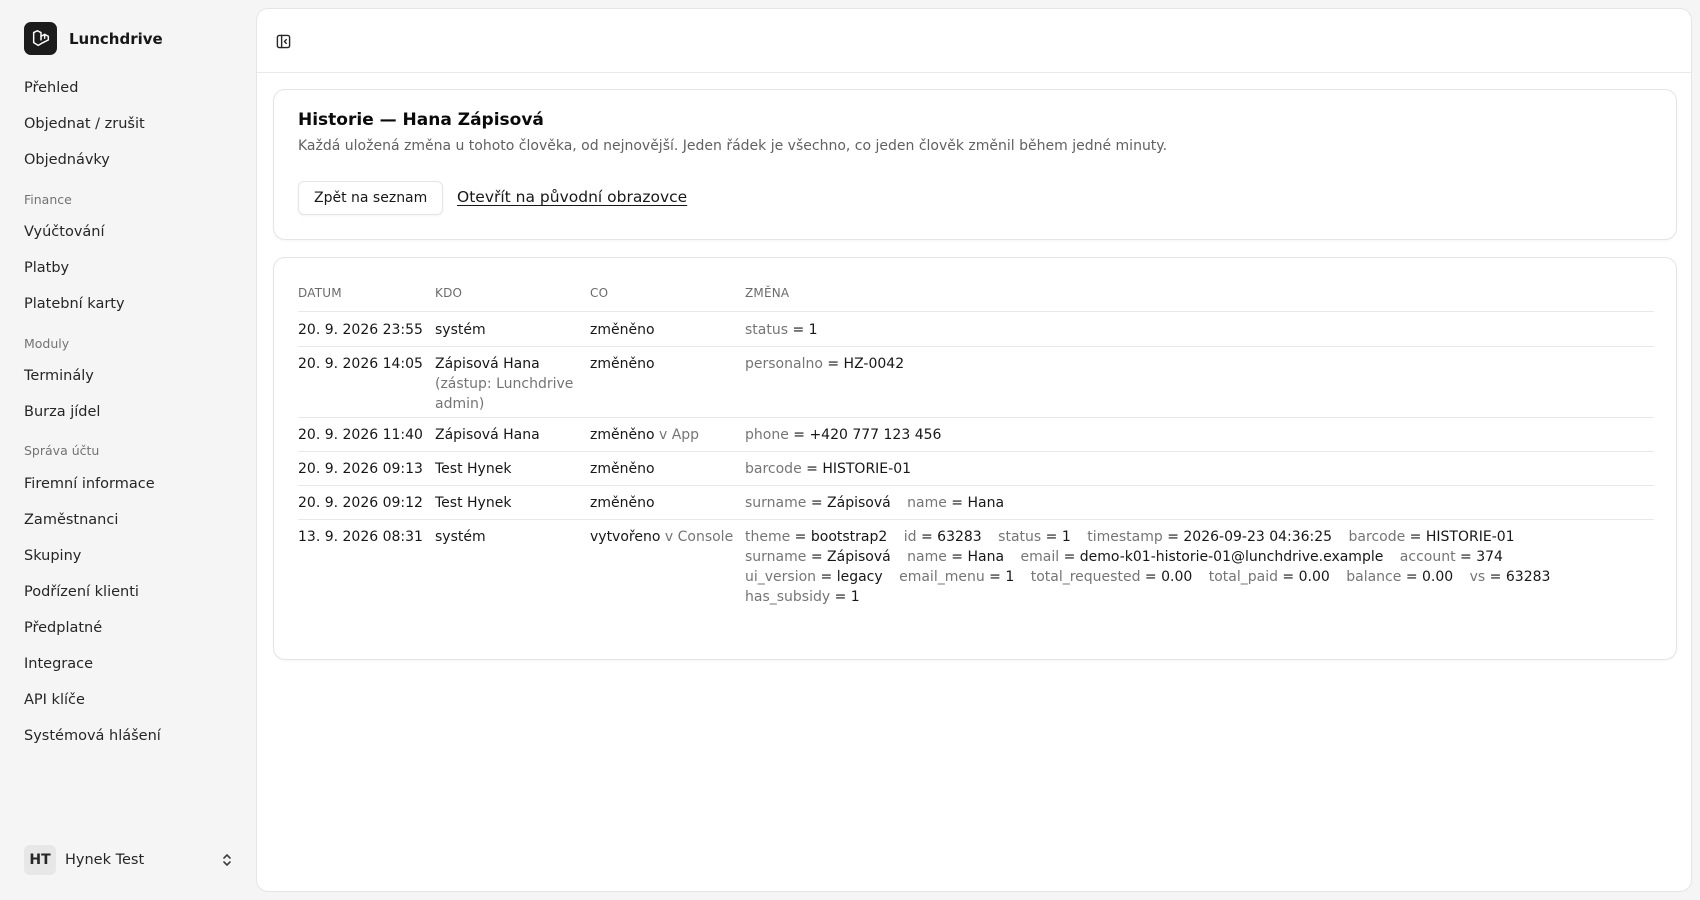 This screenshot has width=1700, height=900. What do you see at coordinates (51, 88) in the screenshot?
I see `sidebar-item-prehled: Přehled` at bounding box center [51, 88].